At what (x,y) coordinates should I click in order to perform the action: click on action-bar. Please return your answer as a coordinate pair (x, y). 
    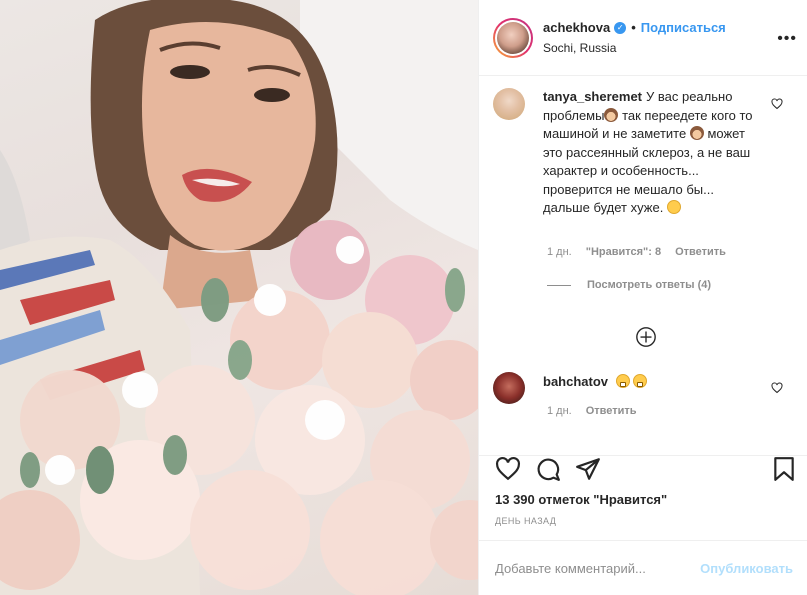
    Looking at the image, I should click on (643, 471).